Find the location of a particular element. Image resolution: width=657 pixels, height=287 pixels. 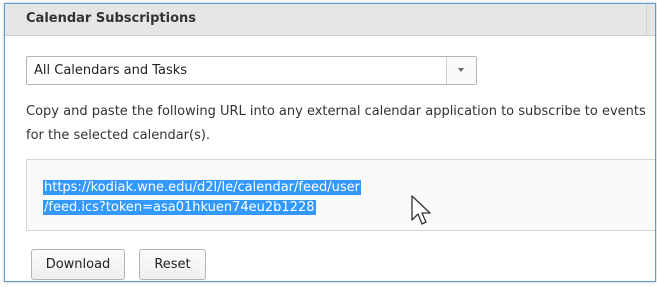

select-dropdown-button is located at coordinates (461, 70).